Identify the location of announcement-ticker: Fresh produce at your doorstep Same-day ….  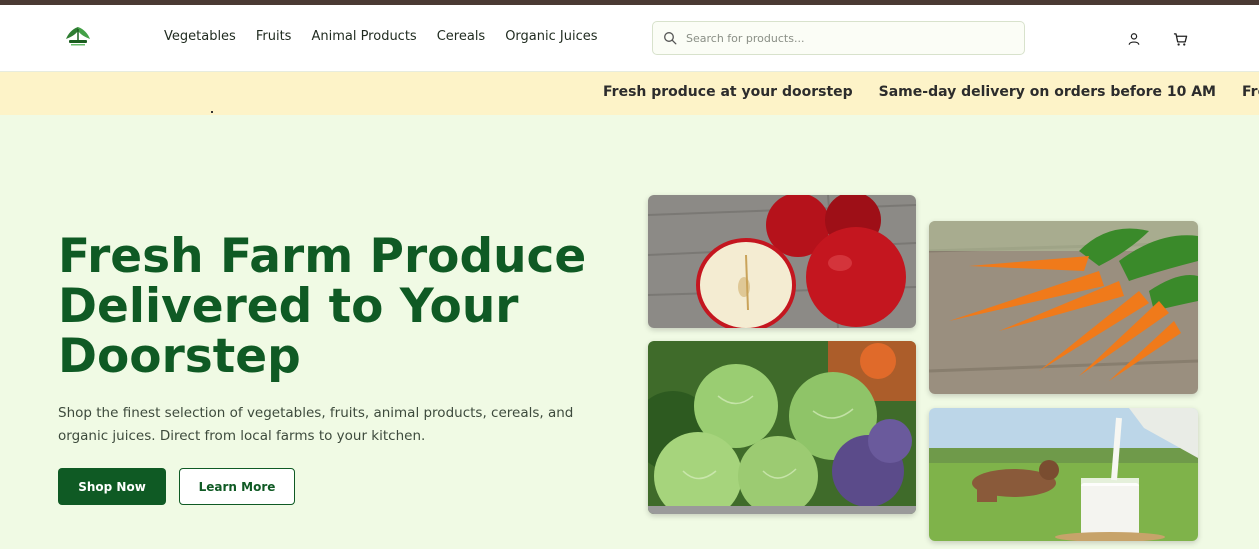
(629, 93).